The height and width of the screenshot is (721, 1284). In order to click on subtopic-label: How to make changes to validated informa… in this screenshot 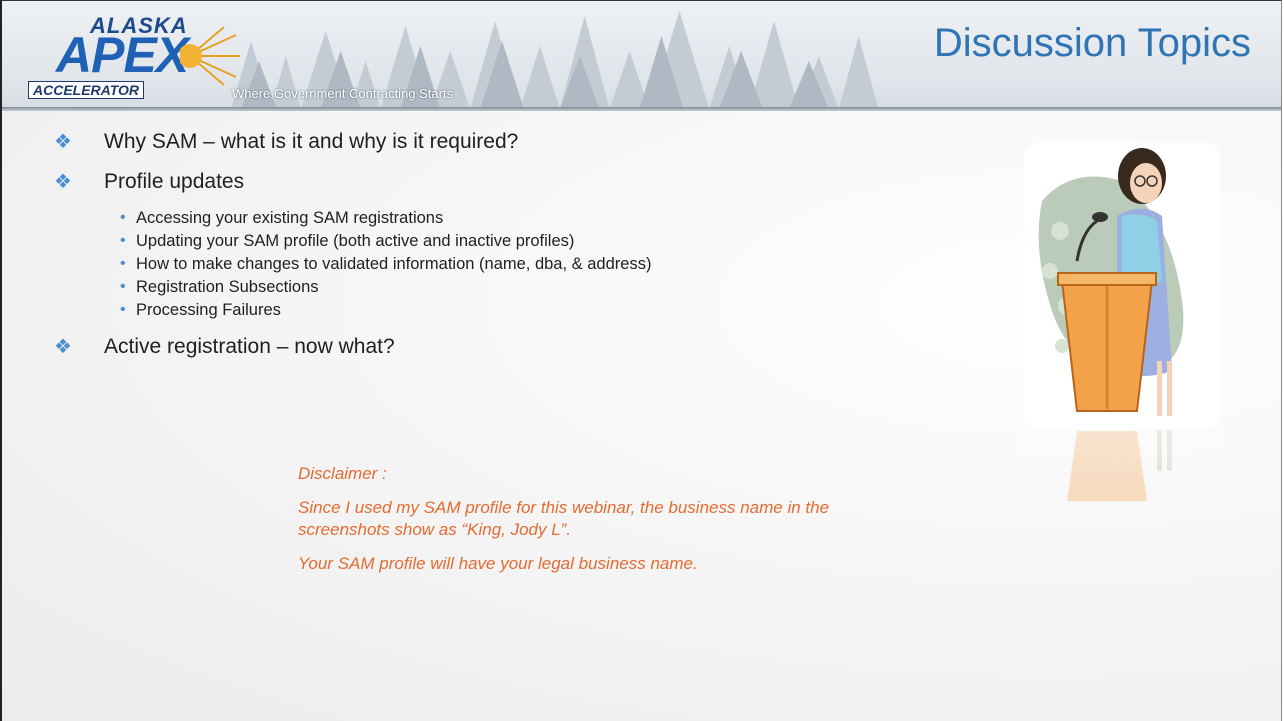, I will do `click(394, 264)`.